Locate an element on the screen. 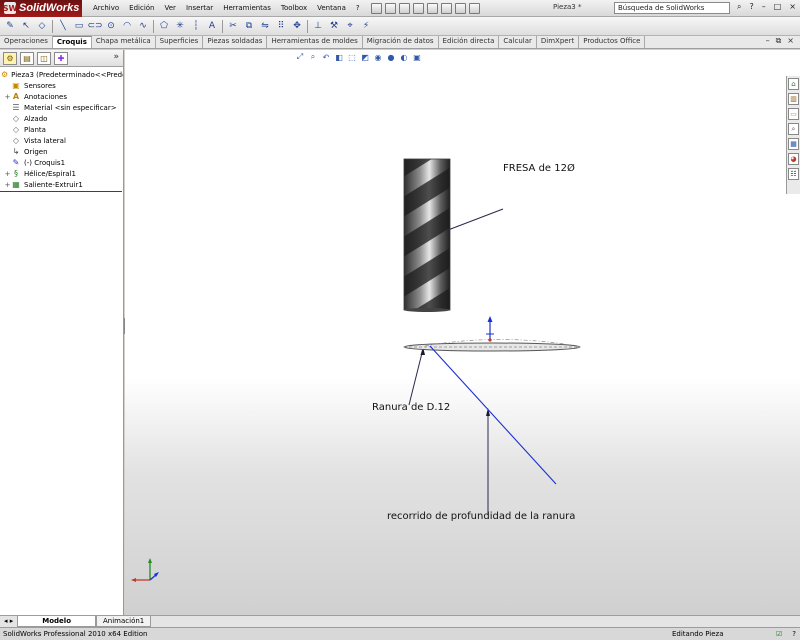 This screenshot has height=640, width=800. open-folder-icon is located at coordinates (390, 8).